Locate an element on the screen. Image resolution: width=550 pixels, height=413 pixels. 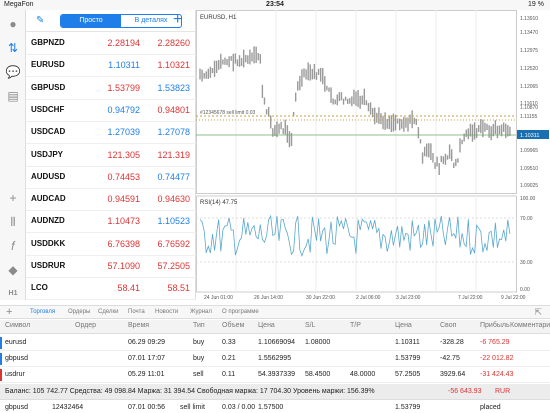
new-order-icon: + is located at coordinates (9, 312).